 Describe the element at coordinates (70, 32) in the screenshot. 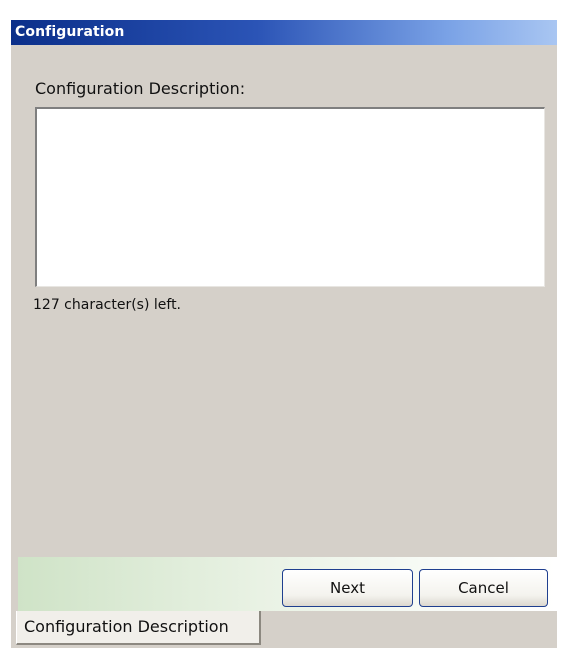

I see `window-title: Configuration` at that location.